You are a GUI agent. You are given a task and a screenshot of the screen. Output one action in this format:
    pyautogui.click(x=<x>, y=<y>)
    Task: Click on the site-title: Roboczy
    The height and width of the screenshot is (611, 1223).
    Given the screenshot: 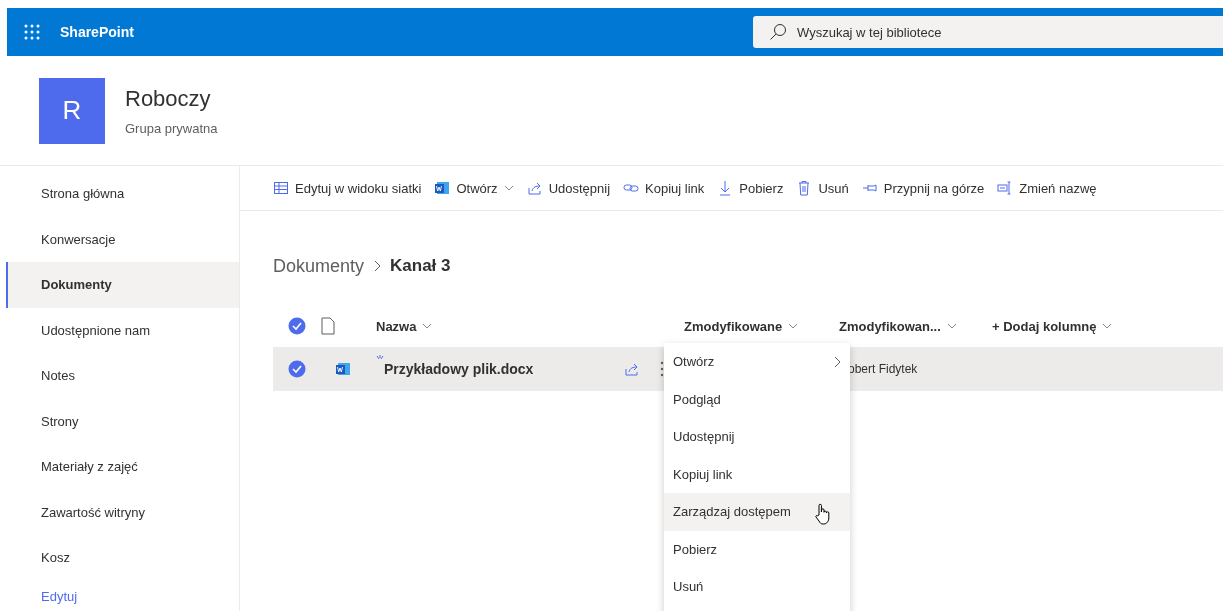 What is the action you would take?
    pyautogui.click(x=168, y=98)
    